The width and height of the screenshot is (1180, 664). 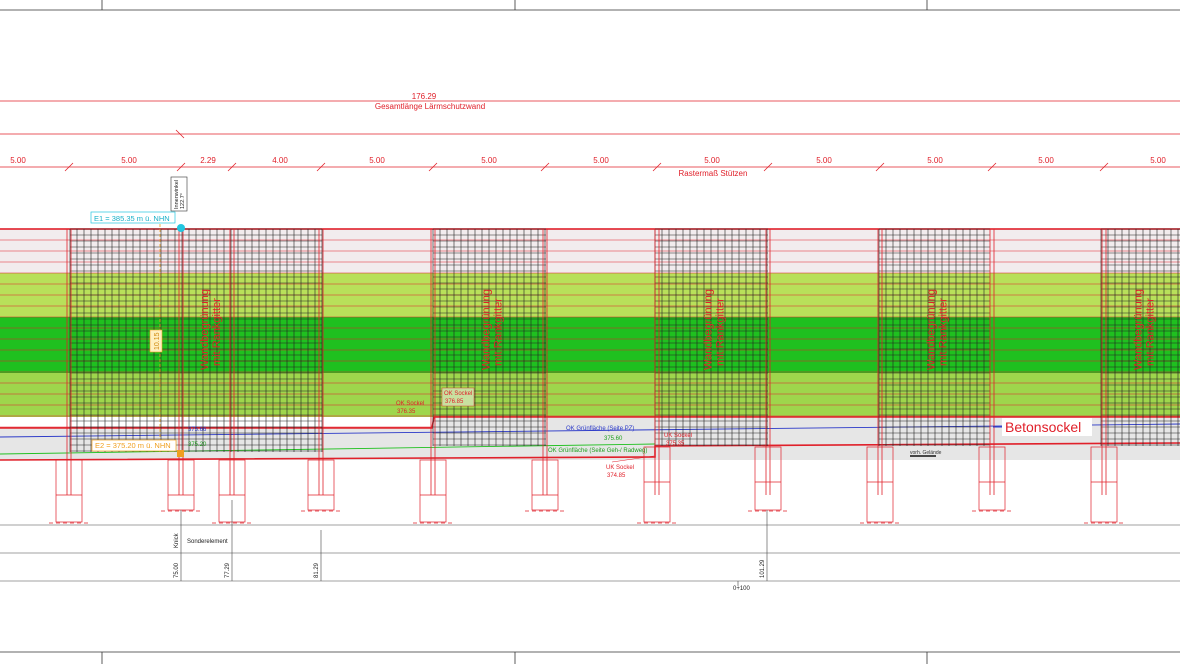 What do you see at coordinates (317, 570) in the screenshot?
I see `station-value: 81.29` at bounding box center [317, 570].